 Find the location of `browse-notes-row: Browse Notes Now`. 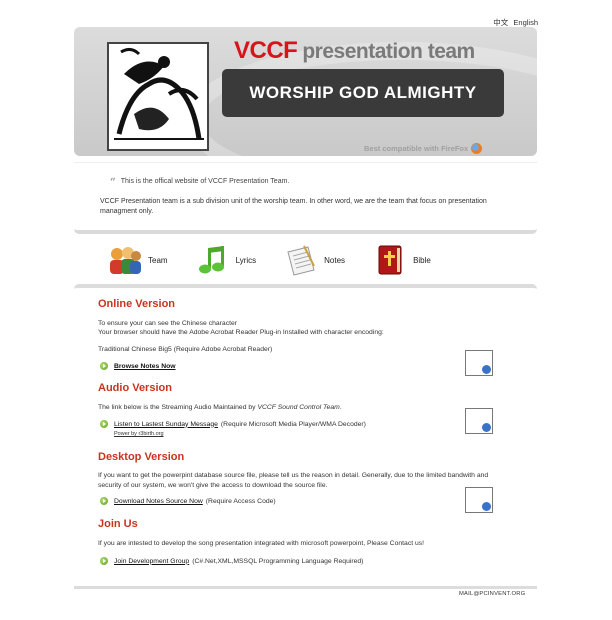

browse-notes-row: Browse Notes Now is located at coordinates (139, 366).